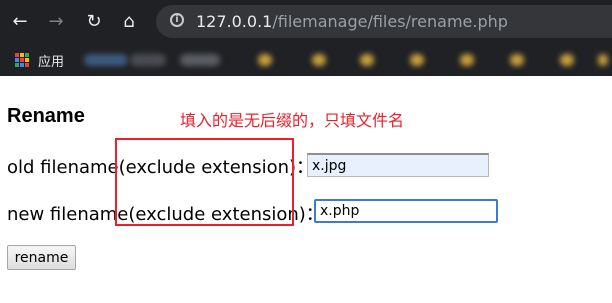 This screenshot has height=303, width=612. I want to click on back-arrow-icon: ←, so click(20, 22).